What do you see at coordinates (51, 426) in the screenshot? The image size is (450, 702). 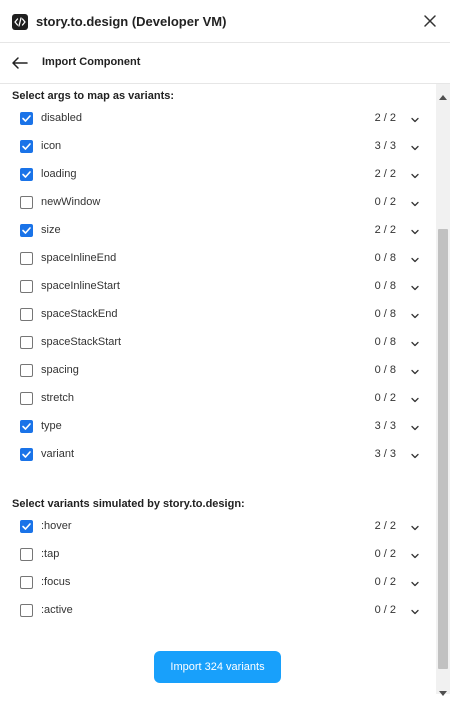 I see `variant-label: type` at bounding box center [51, 426].